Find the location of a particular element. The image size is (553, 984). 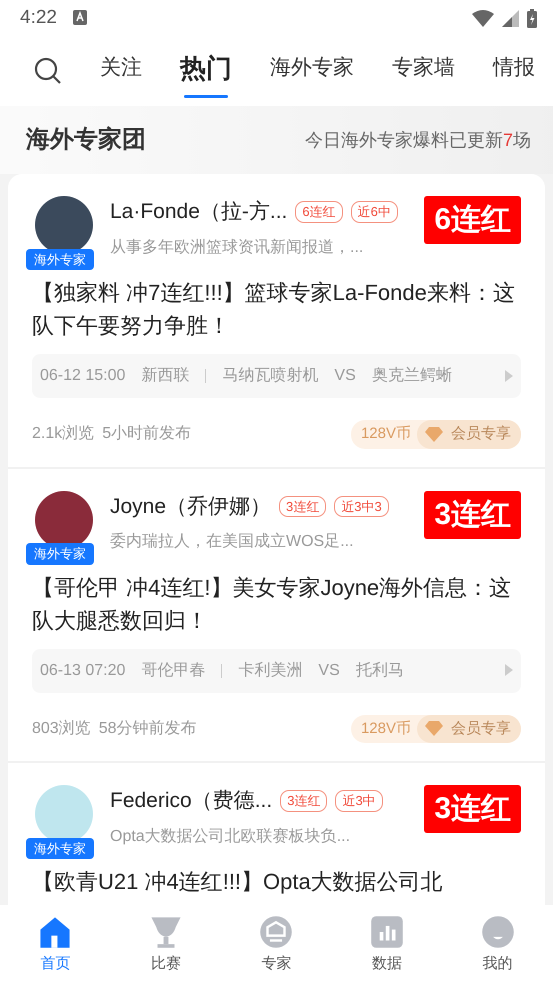

away-team: 奥克兰鳄蜥 is located at coordinates (412, 376).